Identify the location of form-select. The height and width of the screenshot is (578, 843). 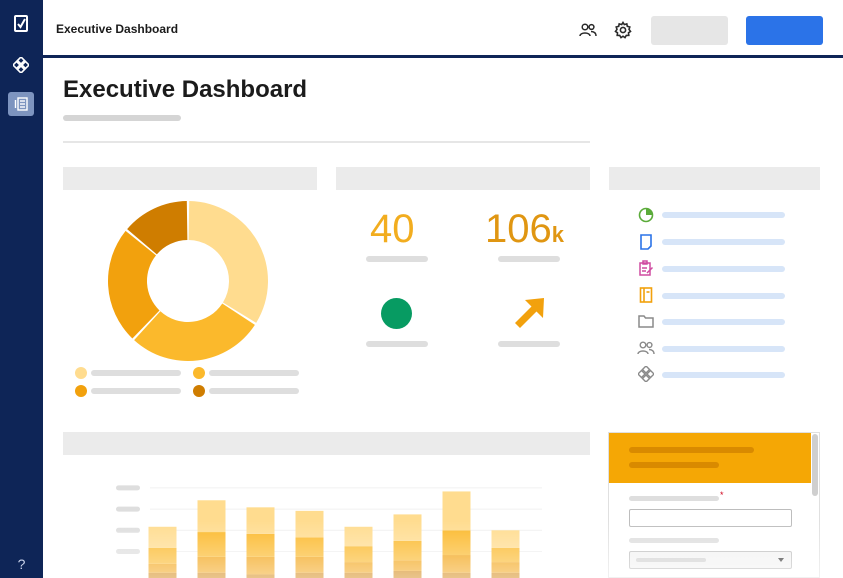
(710, 560).